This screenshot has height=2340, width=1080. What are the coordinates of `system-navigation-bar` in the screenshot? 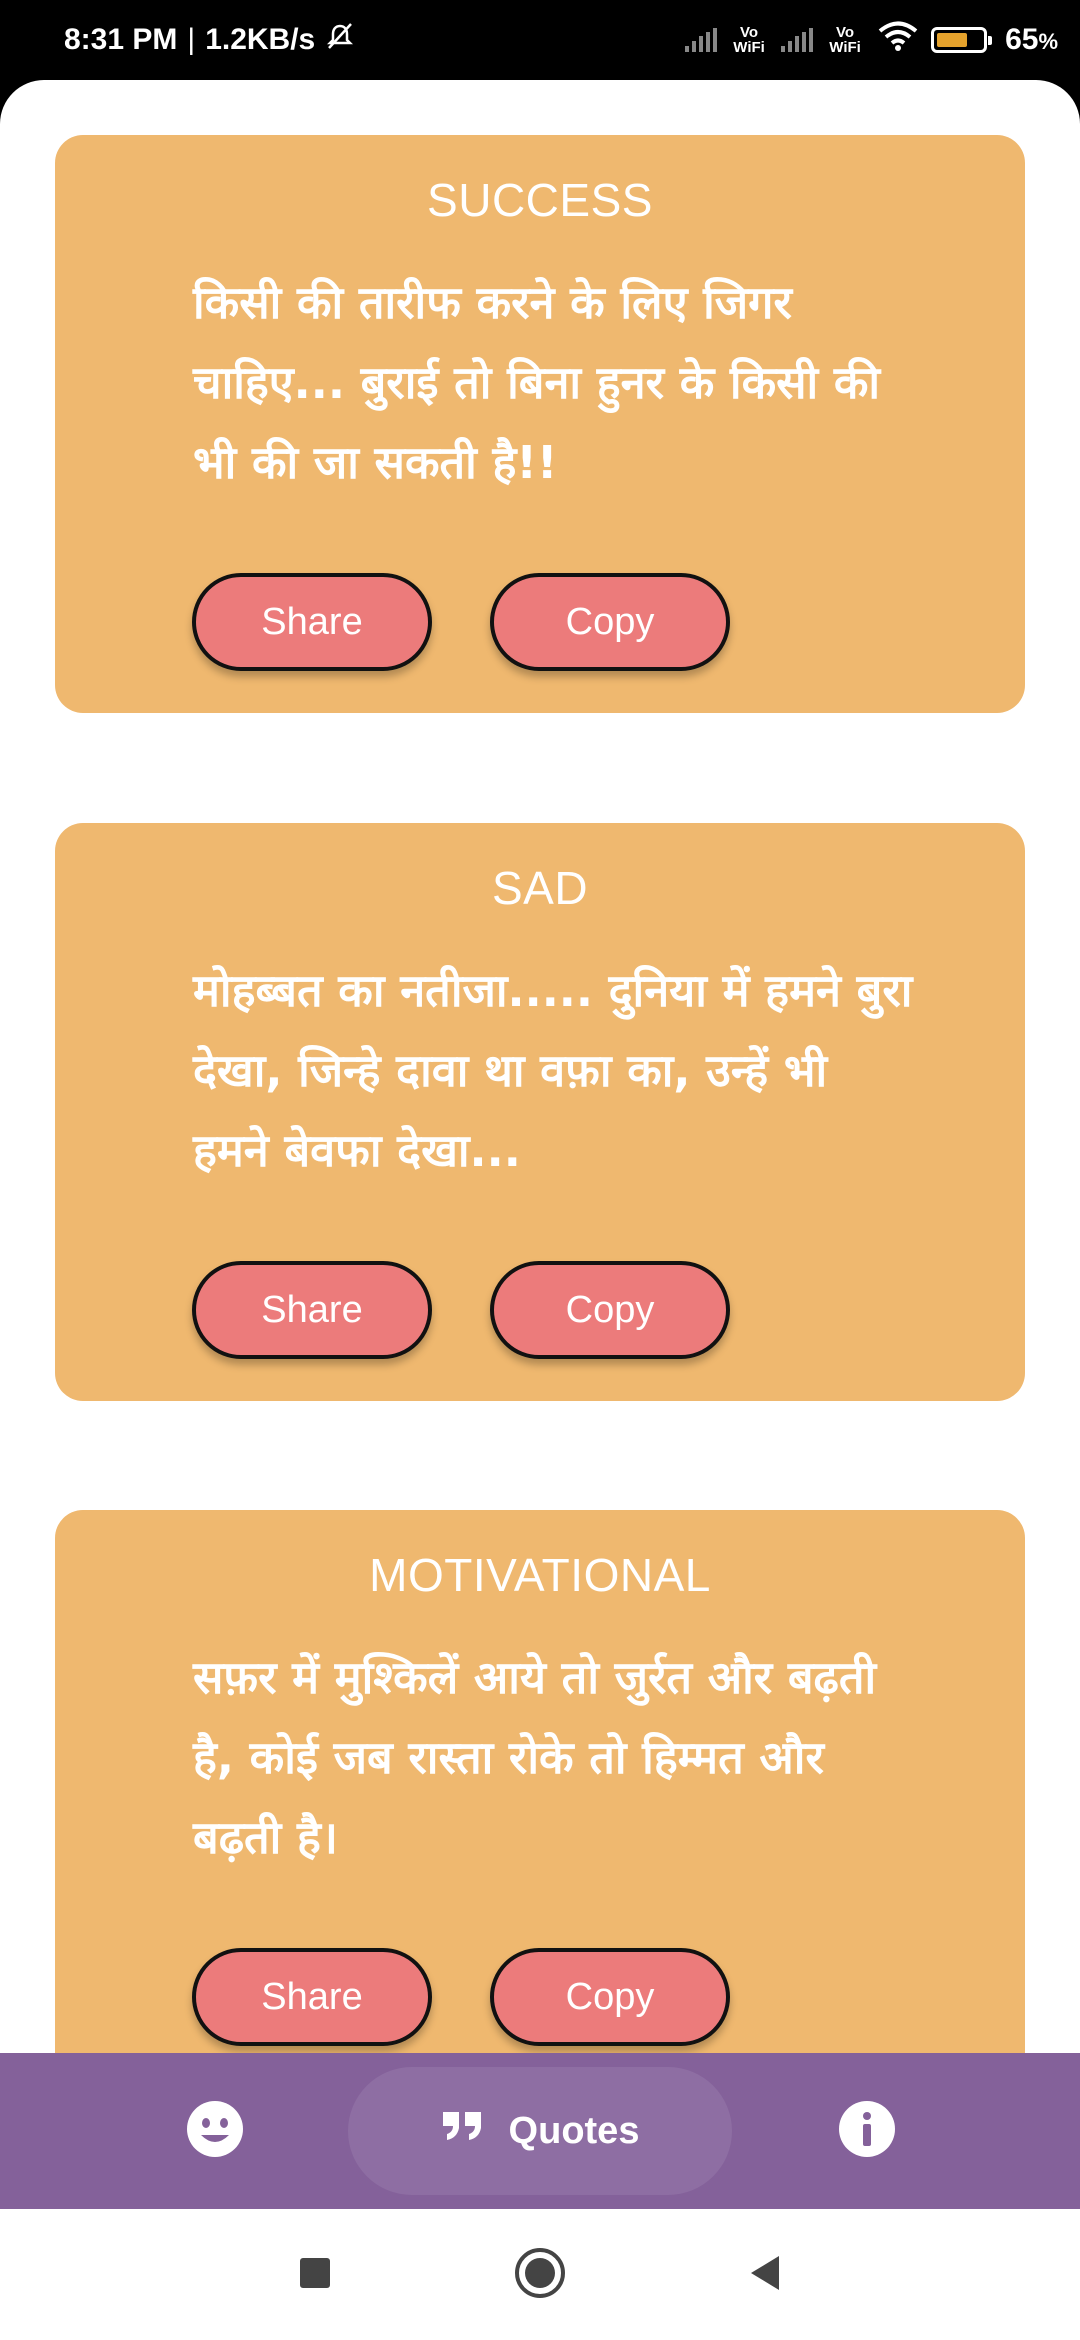 It's located at (540, 2274).